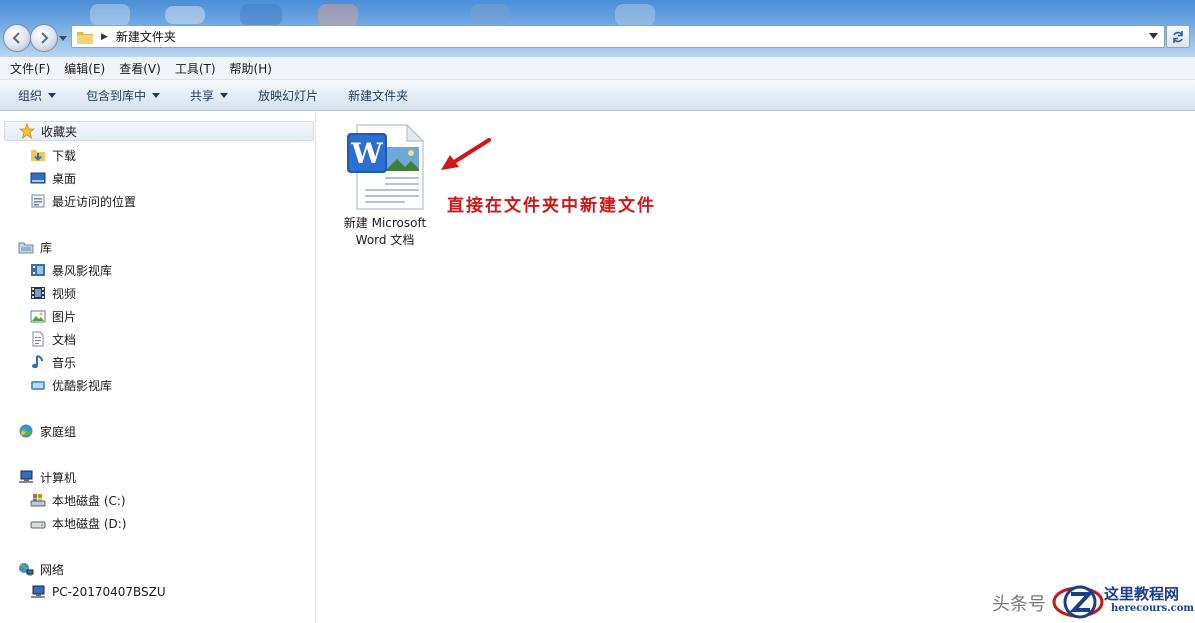 The image size is (1195, 623). I want to click on share-button: 共享, so click(194, 95).